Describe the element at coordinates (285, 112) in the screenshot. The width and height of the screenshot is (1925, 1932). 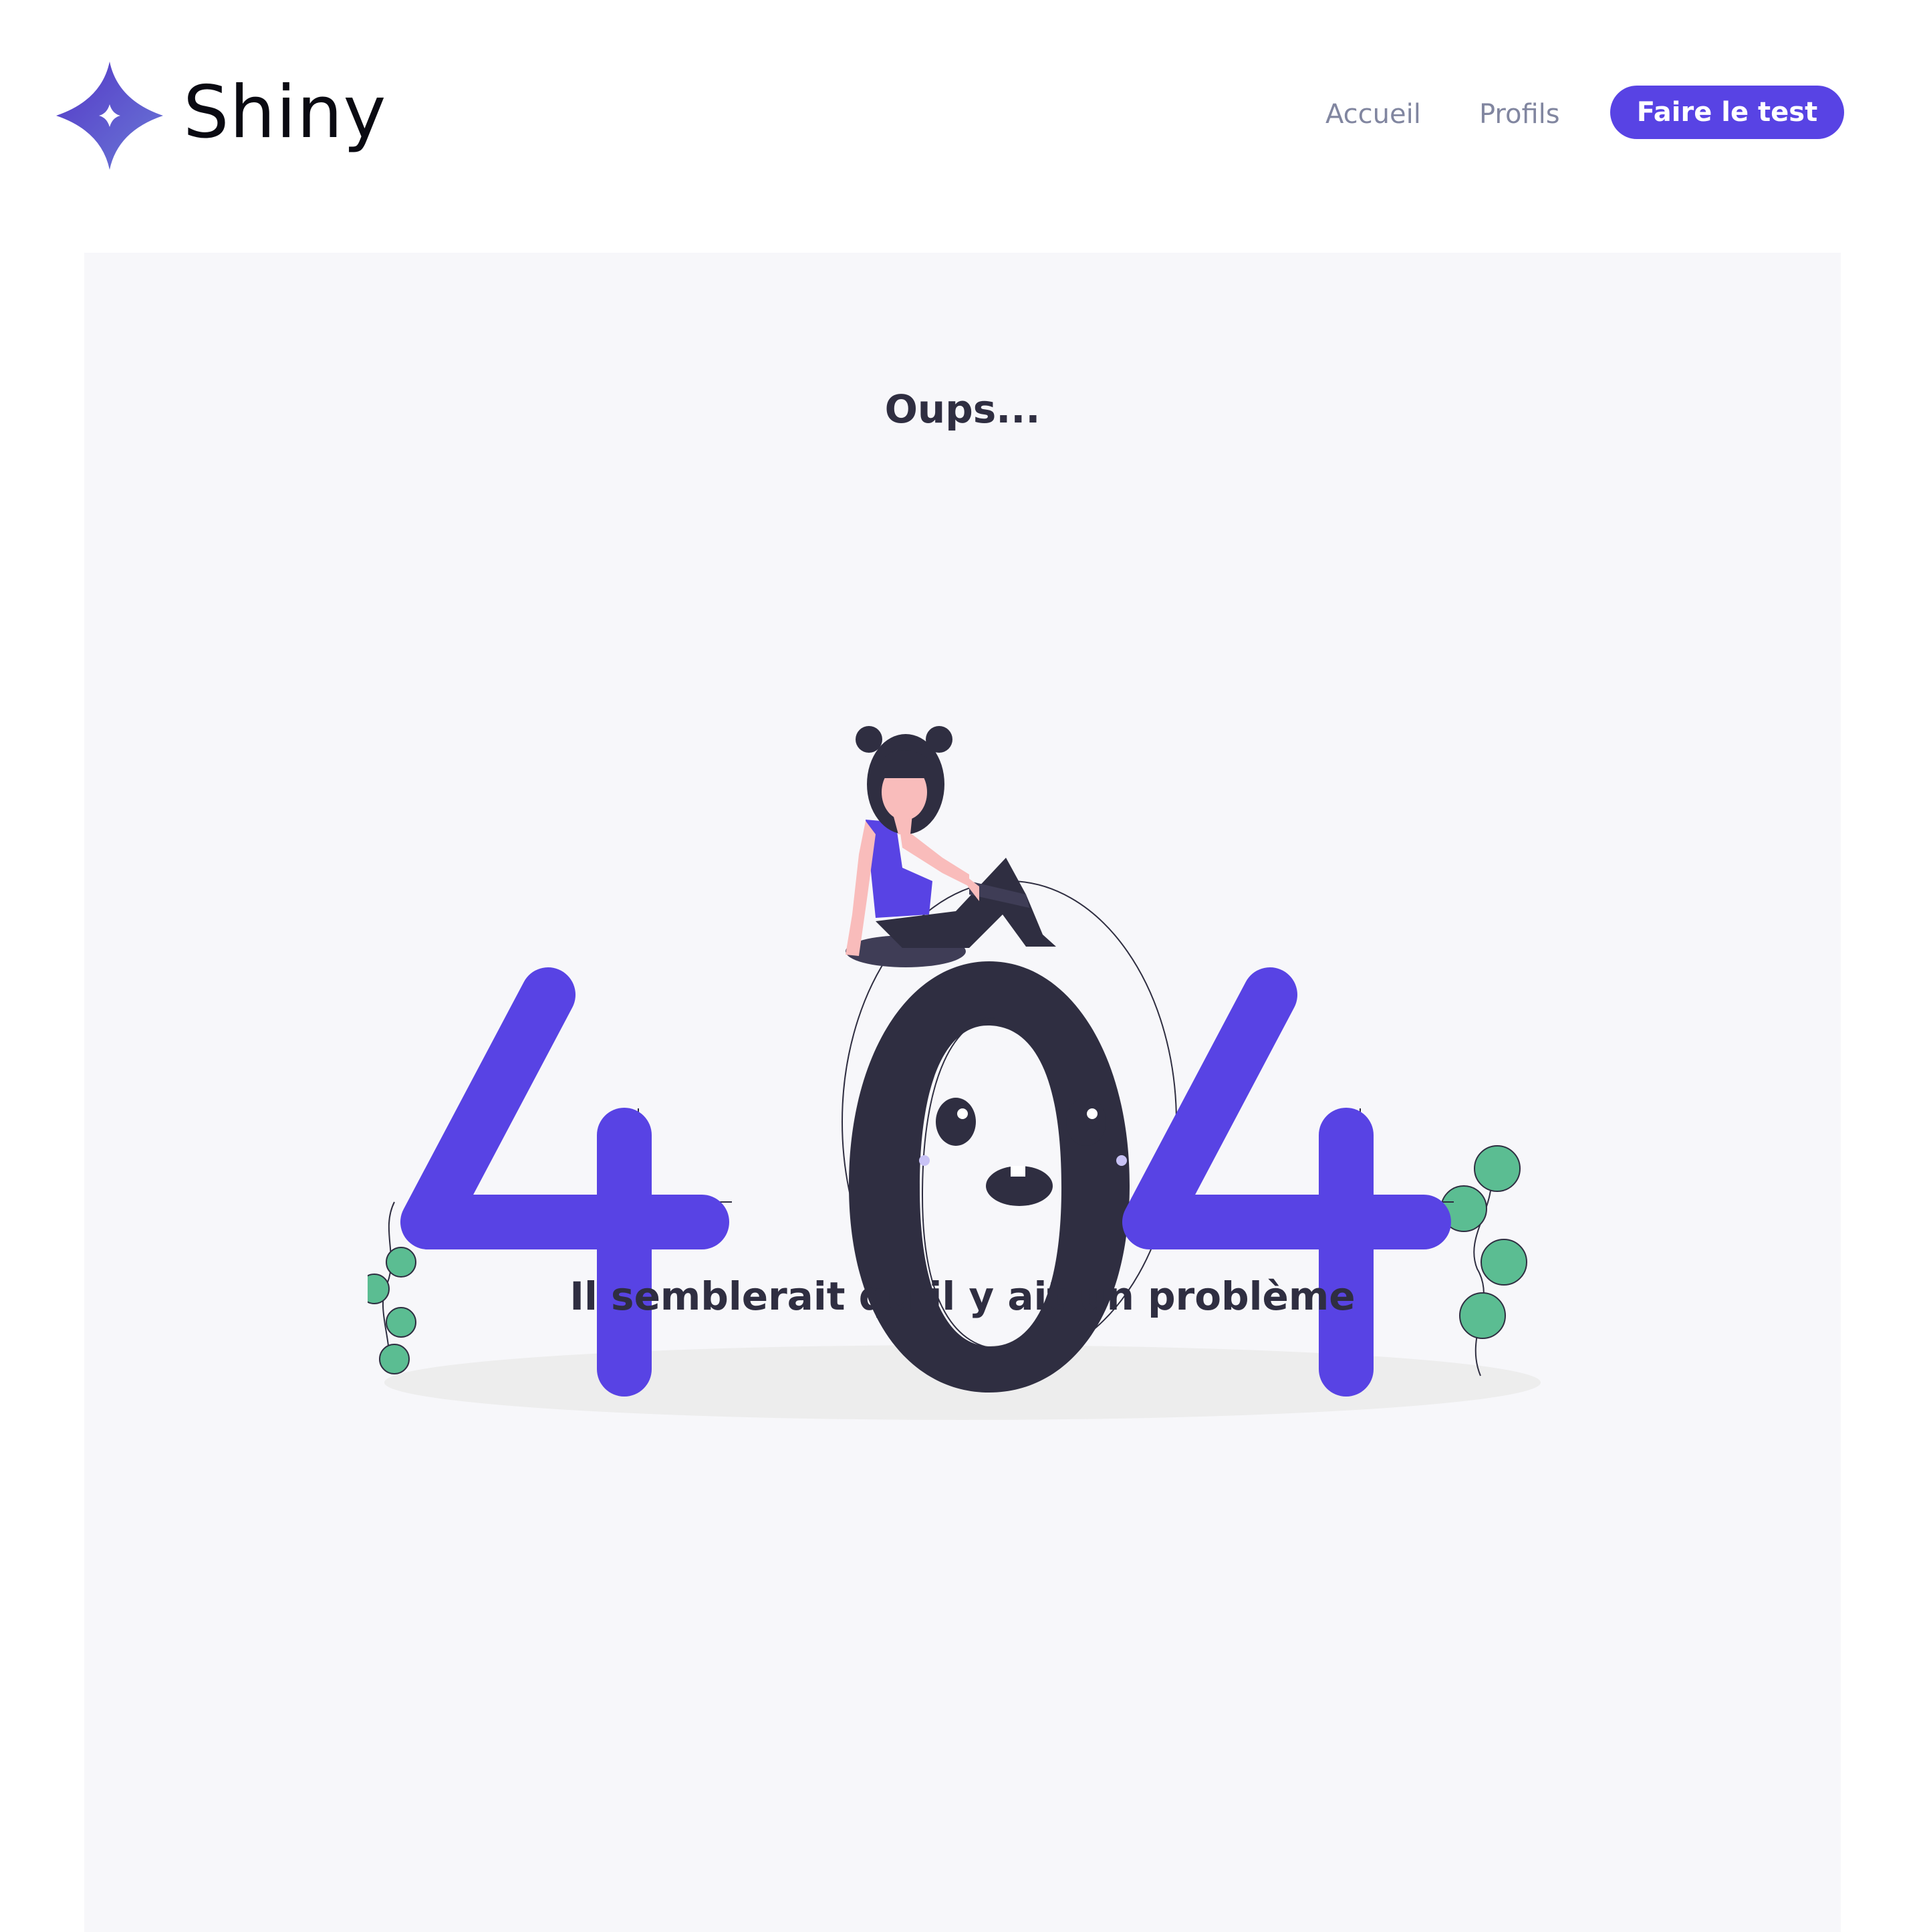
I see `brand-name: Shiny` at that location.